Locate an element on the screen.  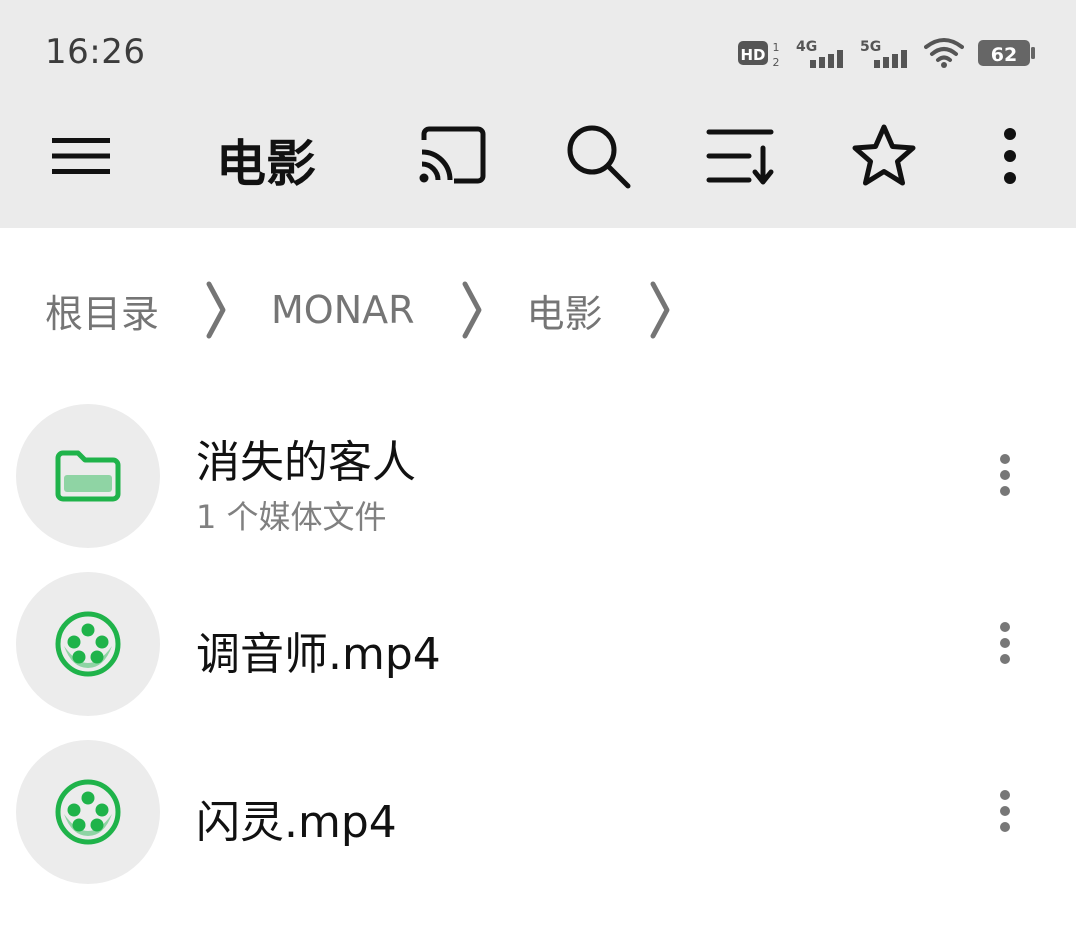
sort-icon is located at coordinates (740, 156).